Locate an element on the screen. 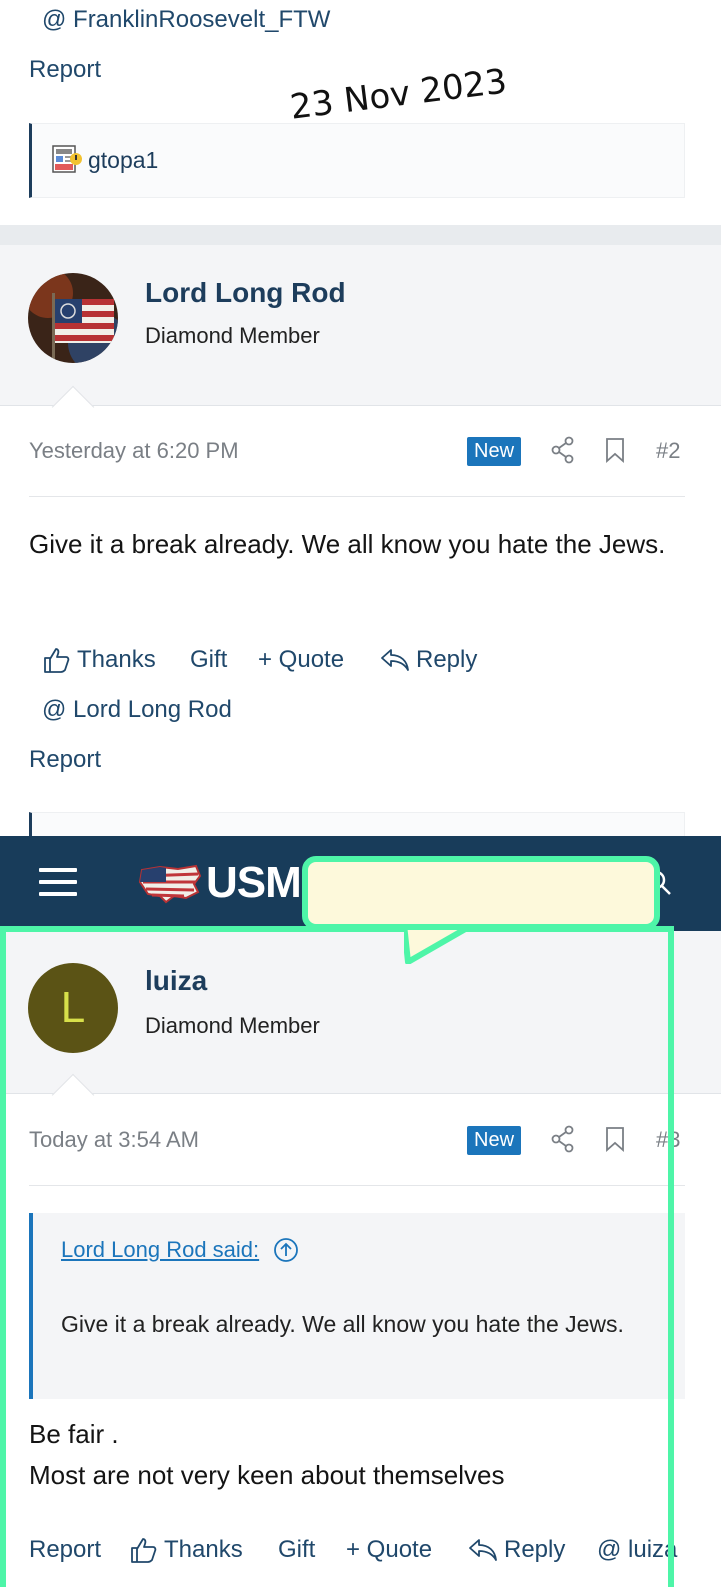  signature-username: gtopa1 is located at coordinates (123, 160).